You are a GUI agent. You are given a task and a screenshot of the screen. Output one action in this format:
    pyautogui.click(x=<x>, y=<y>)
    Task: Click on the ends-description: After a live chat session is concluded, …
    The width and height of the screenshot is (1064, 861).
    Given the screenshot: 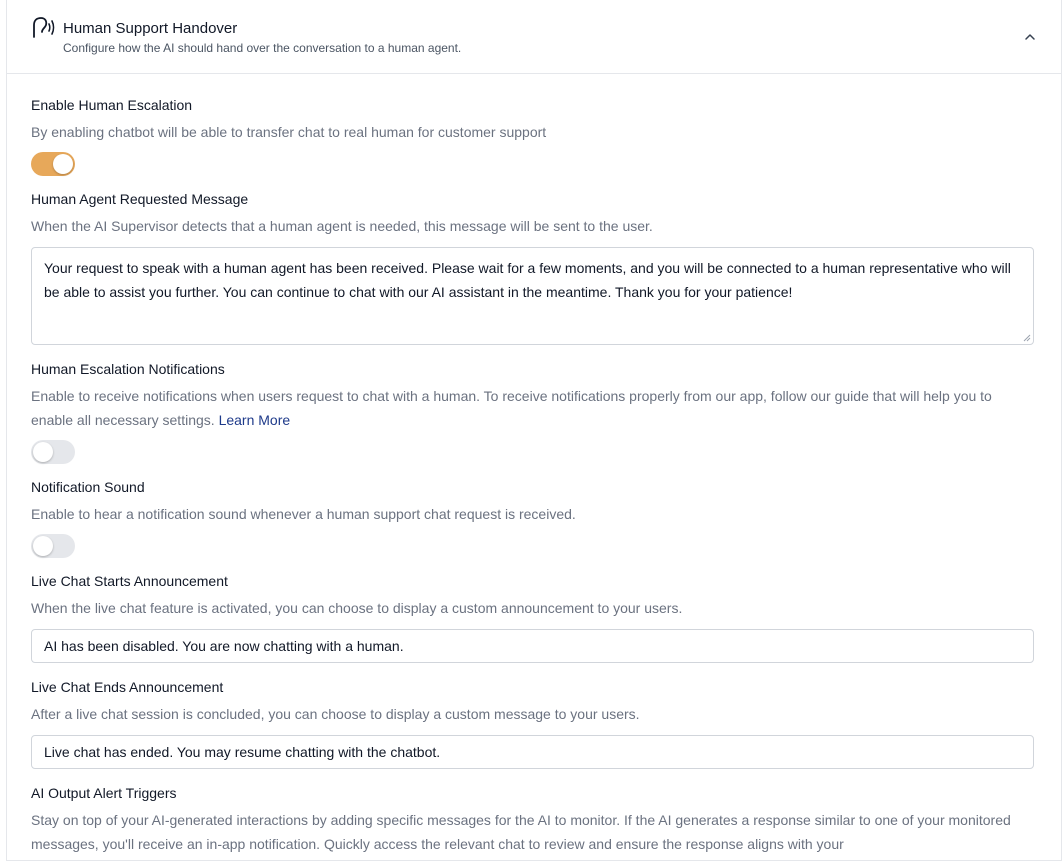 What is the action you would take?
    pyautogui.click(x=335, y=714)
    